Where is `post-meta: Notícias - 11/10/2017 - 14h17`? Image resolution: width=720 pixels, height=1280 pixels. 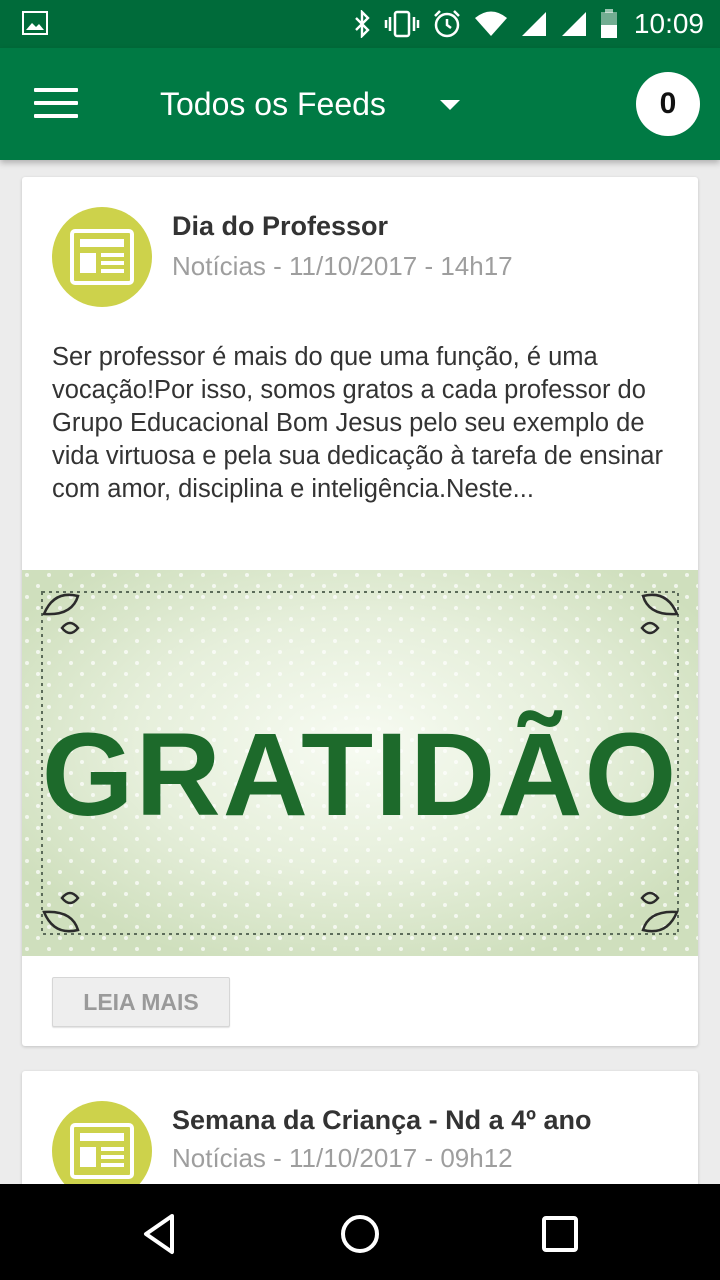
post-meta: Notícias - 11/10/2017 - 14h17 is located at coordinates (342, 266).